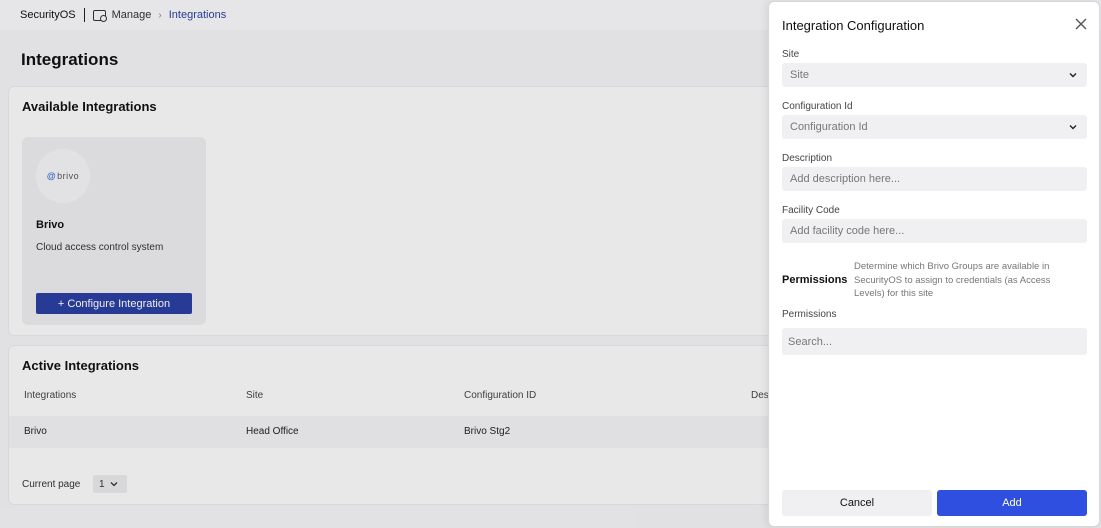 The width and height of the screenshot is (1101, 528). I want to click on facility-code-input, so click(938, 231).